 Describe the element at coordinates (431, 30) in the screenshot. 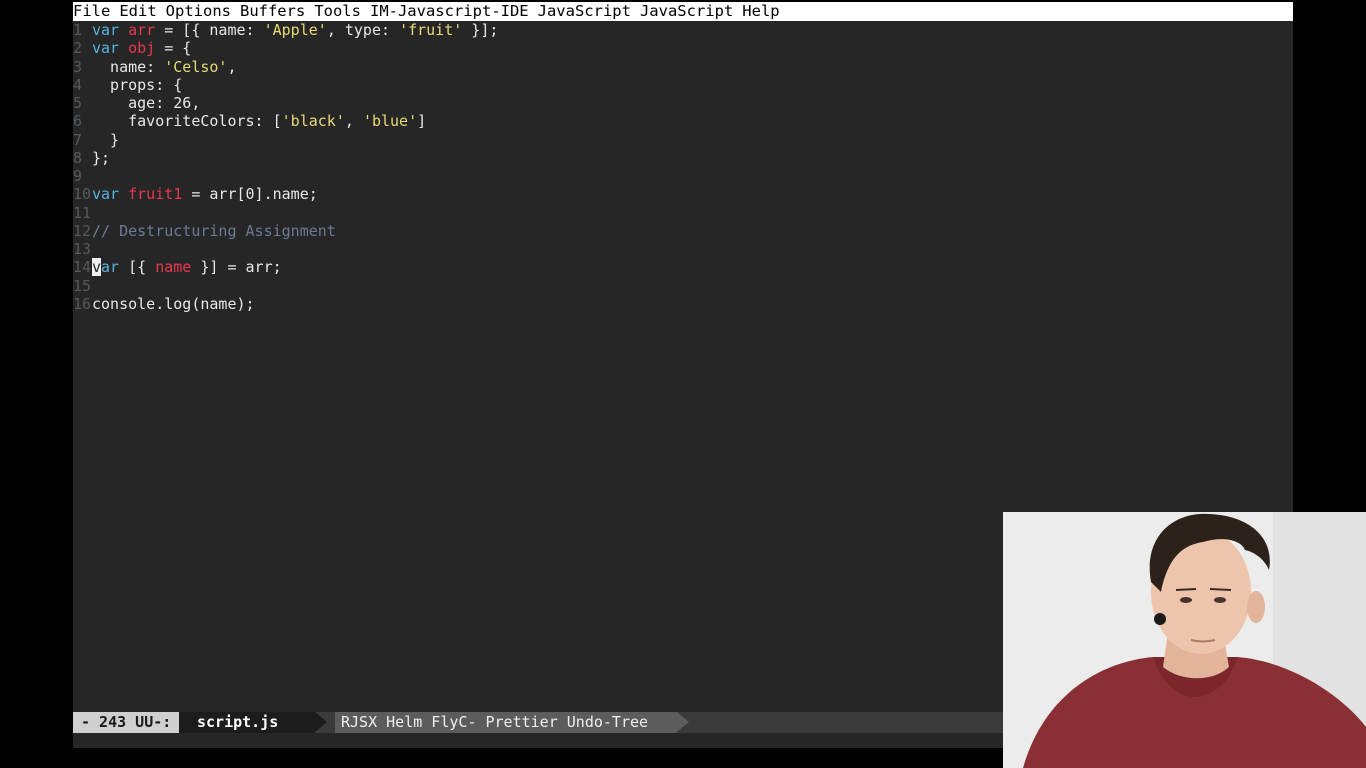

I see `code-token-string: 'fruit'` at that location.